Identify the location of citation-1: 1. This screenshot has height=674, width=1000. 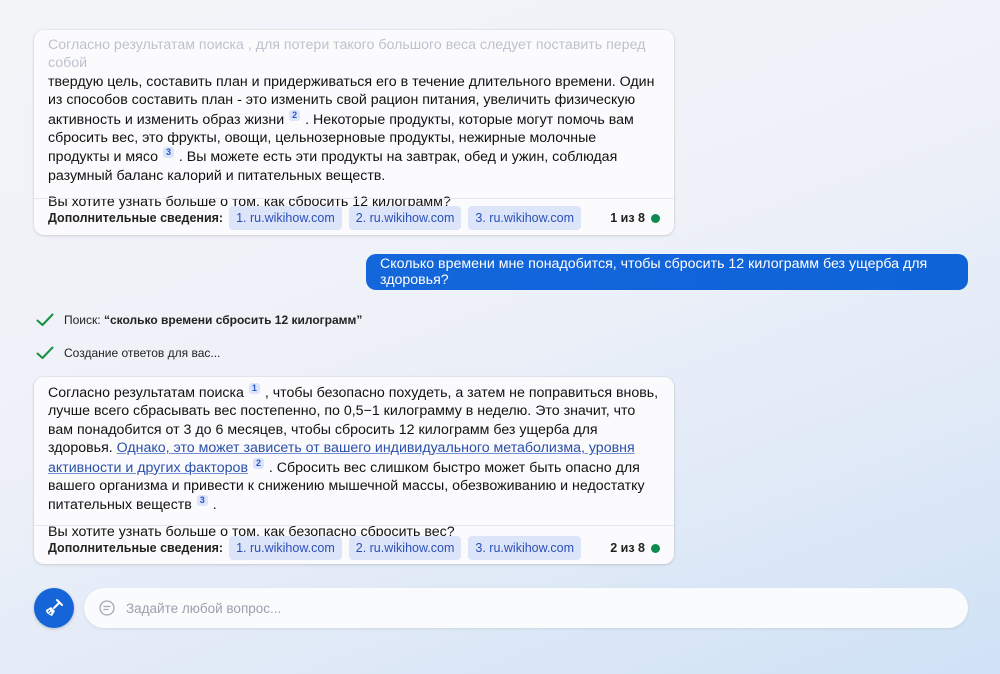
(254, 388).